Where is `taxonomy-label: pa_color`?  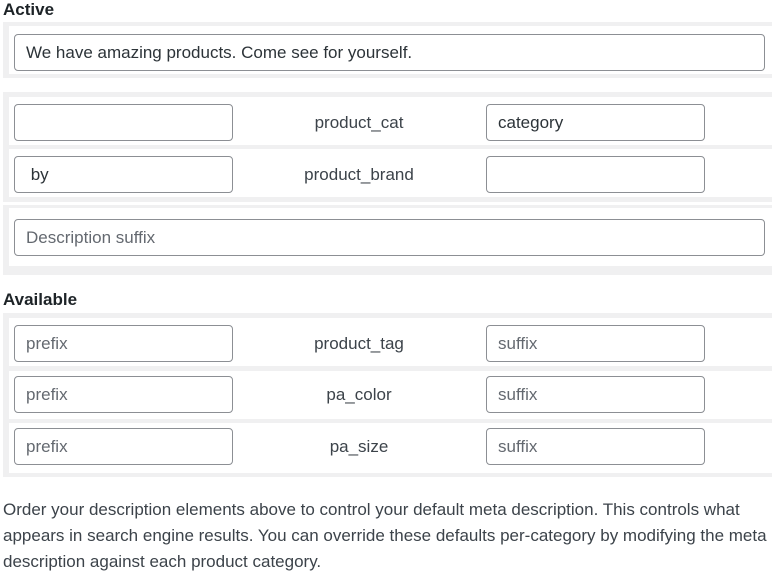 taxonomy-label: pa_color is located at coordinates (359, 394).